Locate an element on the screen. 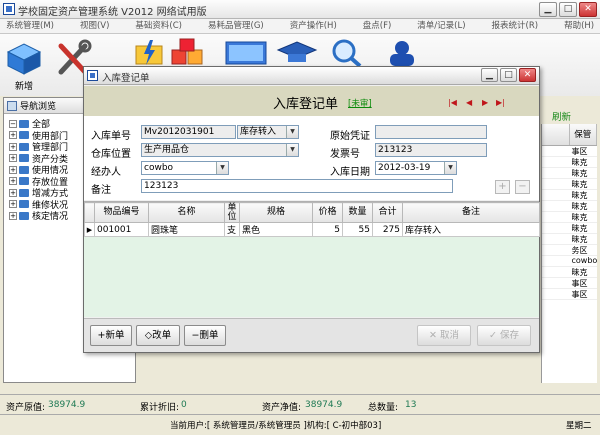 The width and height of the screenshot is (600, 435). folder-icon is located at coordinates (24, 123).